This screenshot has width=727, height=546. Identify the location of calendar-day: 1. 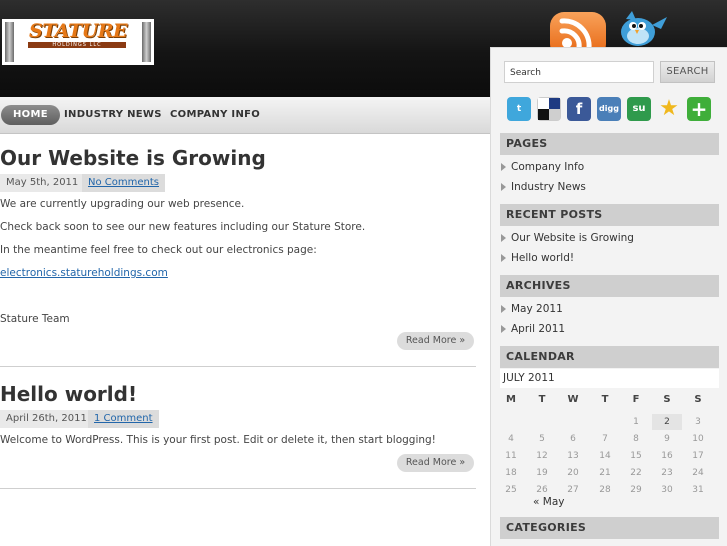
(636, 422).